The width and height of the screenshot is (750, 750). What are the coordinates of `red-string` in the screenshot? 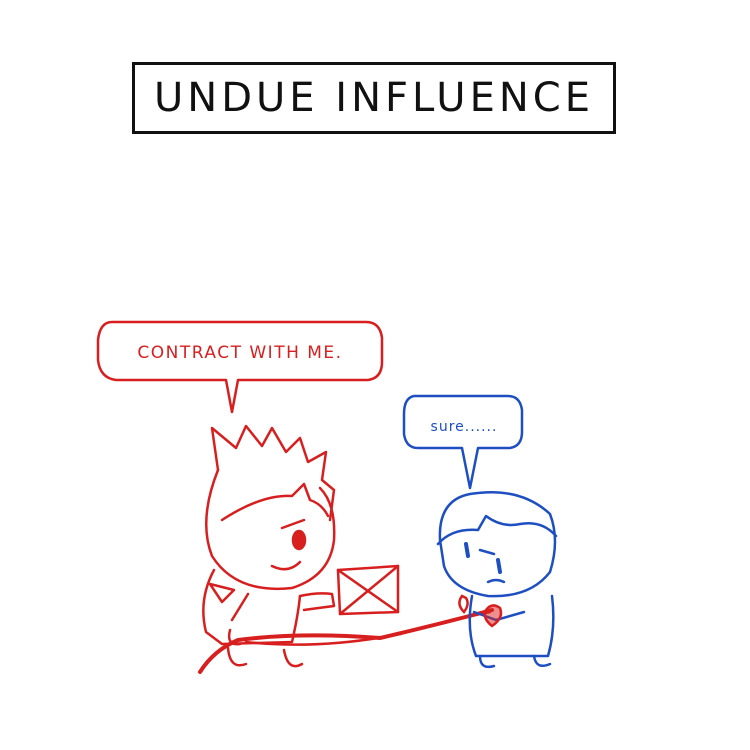 It's located at (346, 641).